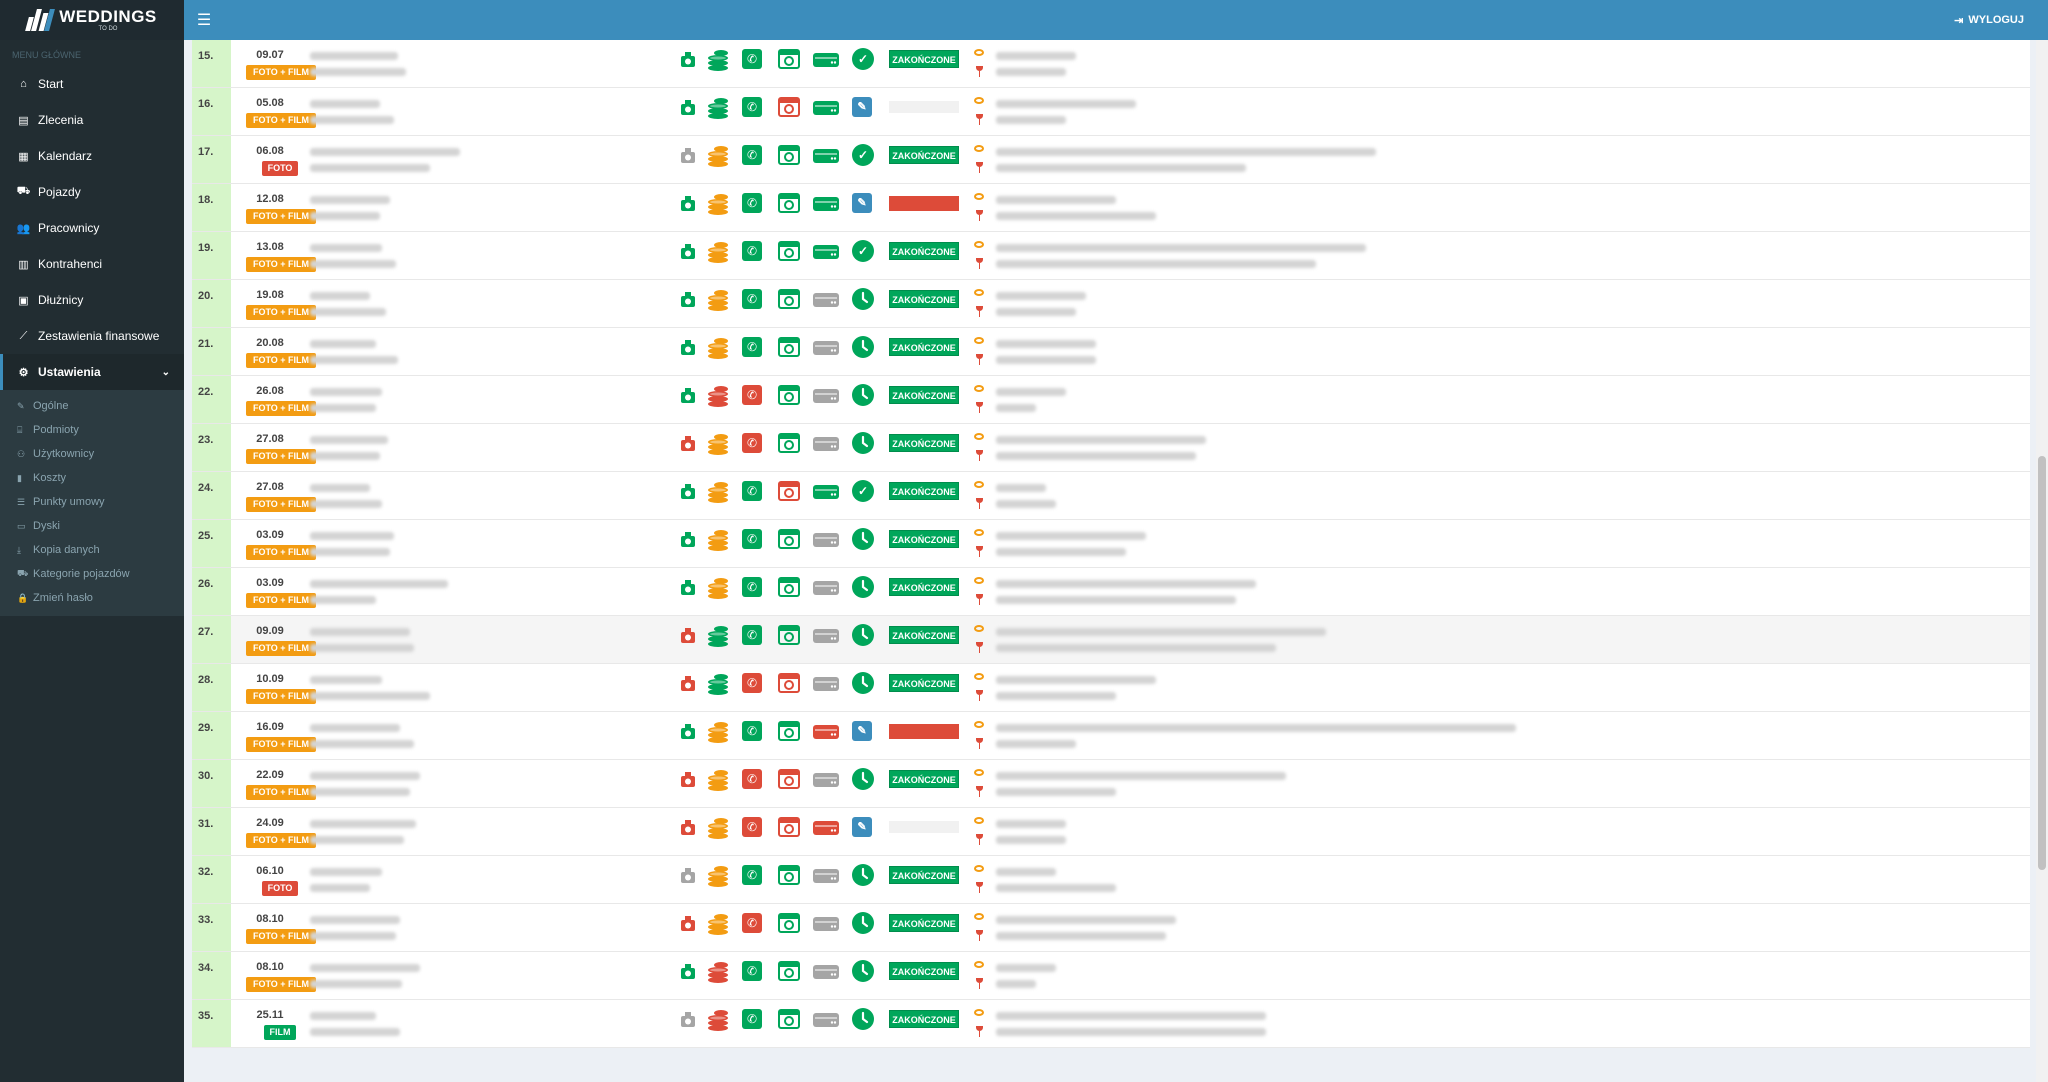 Image resolution: width=2048 pixels, height=1082 pixels. I want to click on submenu-item: 🔒 Zmień hasło, so click(92, 598).